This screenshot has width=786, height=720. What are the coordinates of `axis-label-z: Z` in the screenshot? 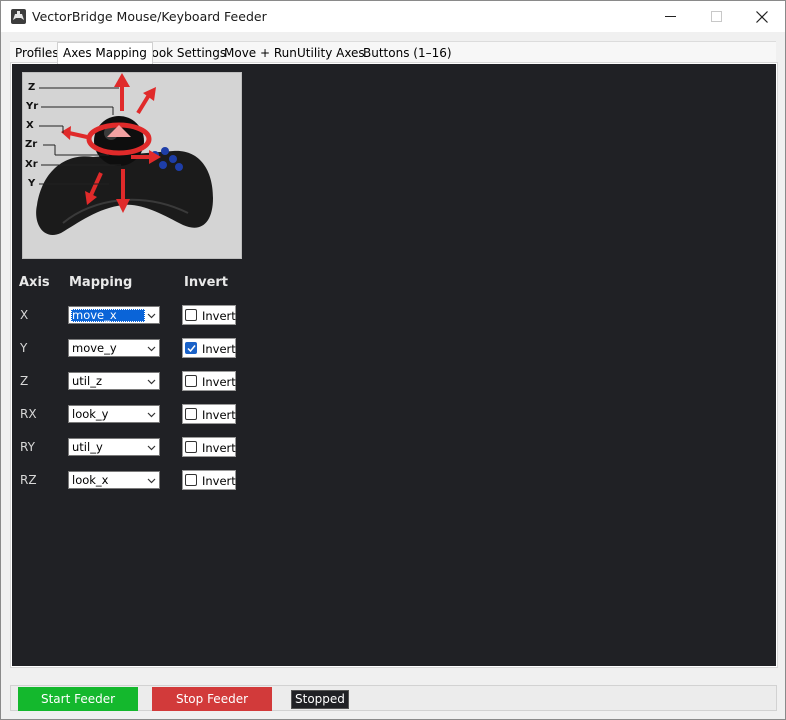 It's located at (24, 381).